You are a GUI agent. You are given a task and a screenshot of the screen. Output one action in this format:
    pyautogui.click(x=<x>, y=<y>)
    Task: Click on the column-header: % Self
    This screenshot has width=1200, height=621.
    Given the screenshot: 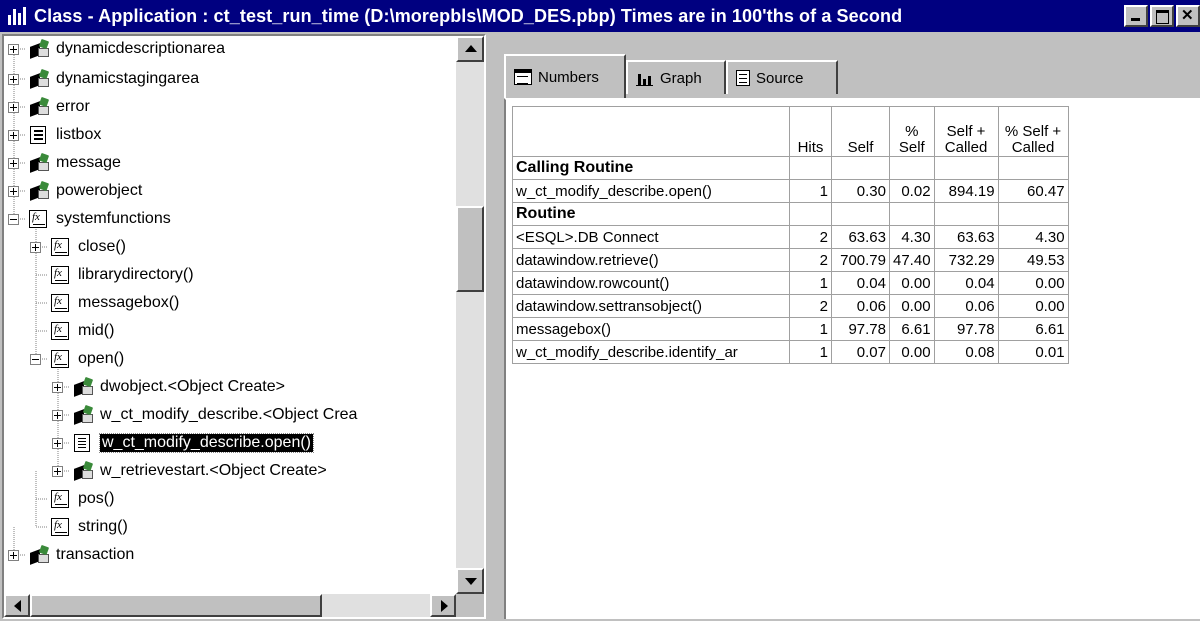 What is the action you would take?
    pyautogui.click(x=912, y=131)
    